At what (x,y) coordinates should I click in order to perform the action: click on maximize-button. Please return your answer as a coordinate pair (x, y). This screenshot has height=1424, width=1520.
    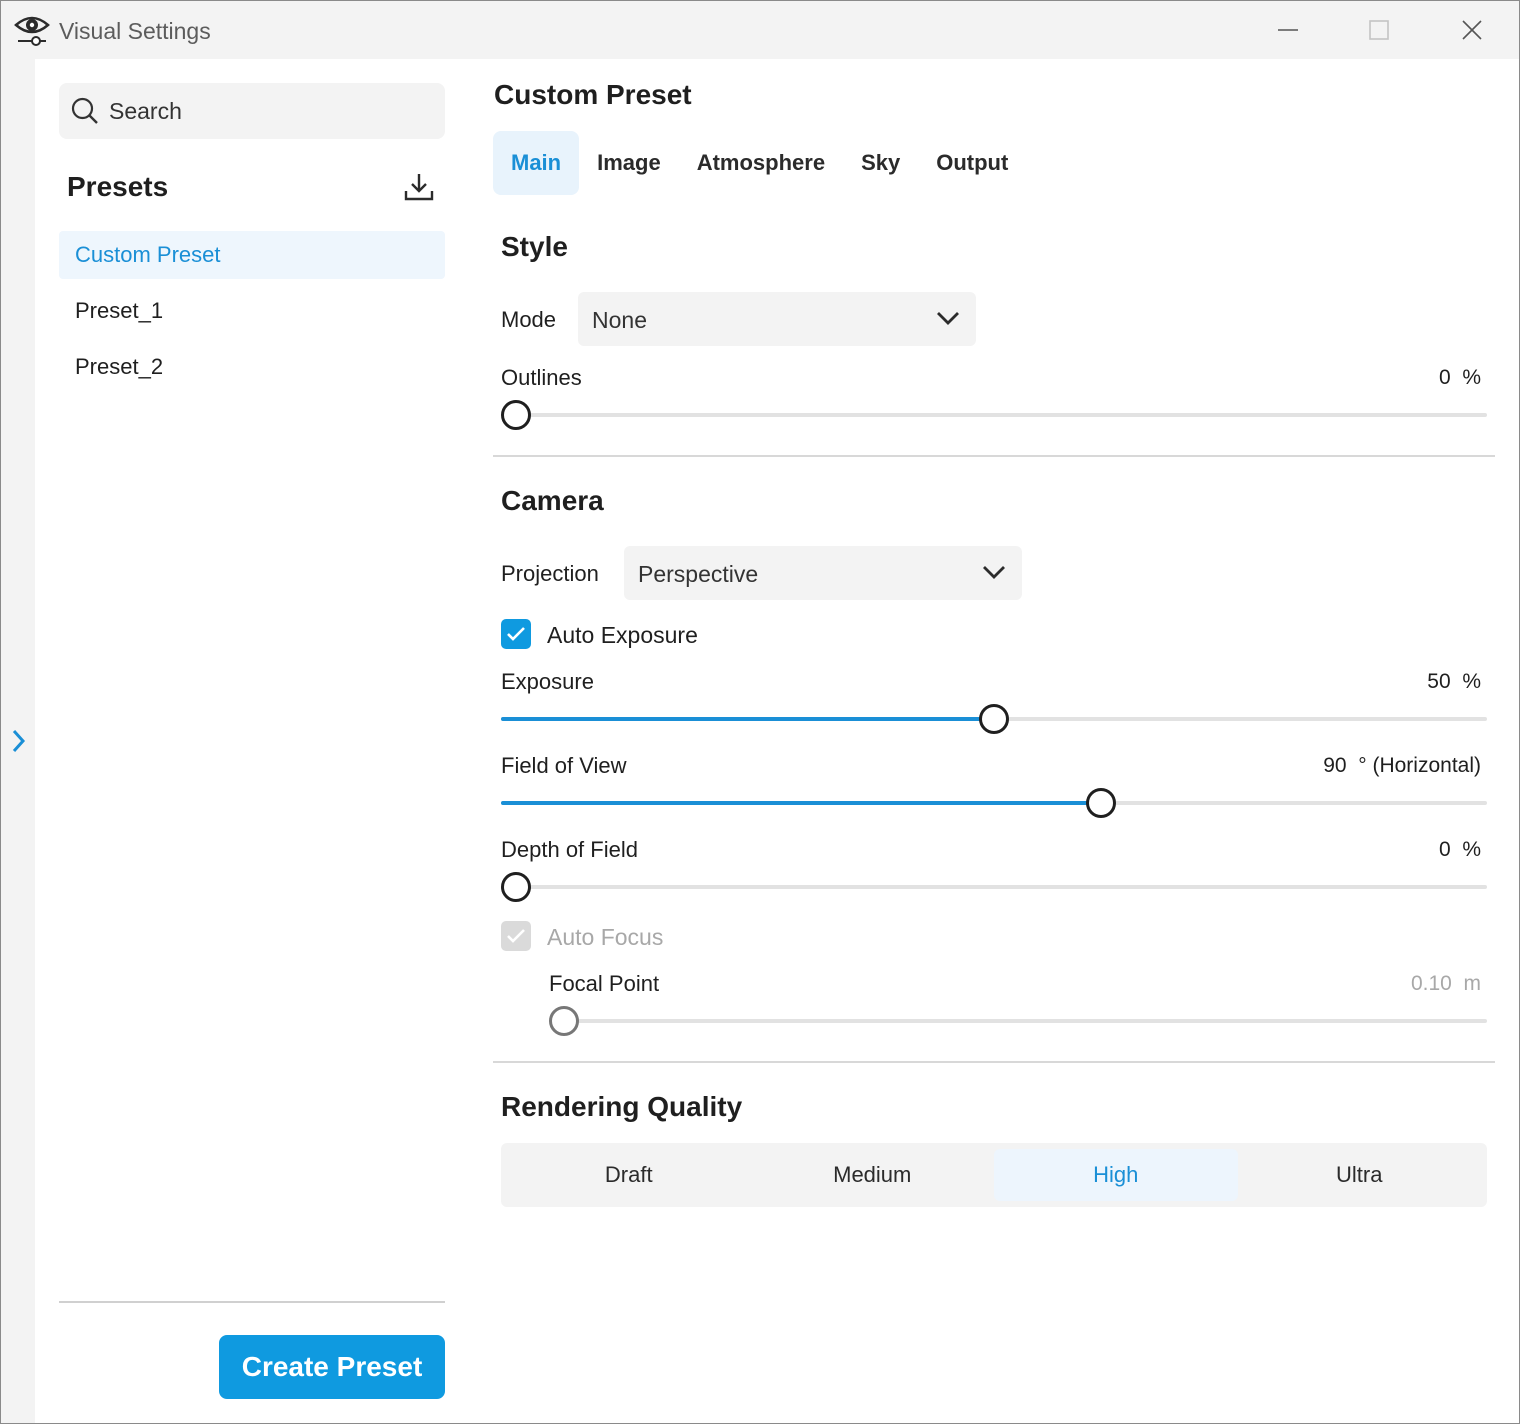
    Looking at the image, I should click on (1379, 30).